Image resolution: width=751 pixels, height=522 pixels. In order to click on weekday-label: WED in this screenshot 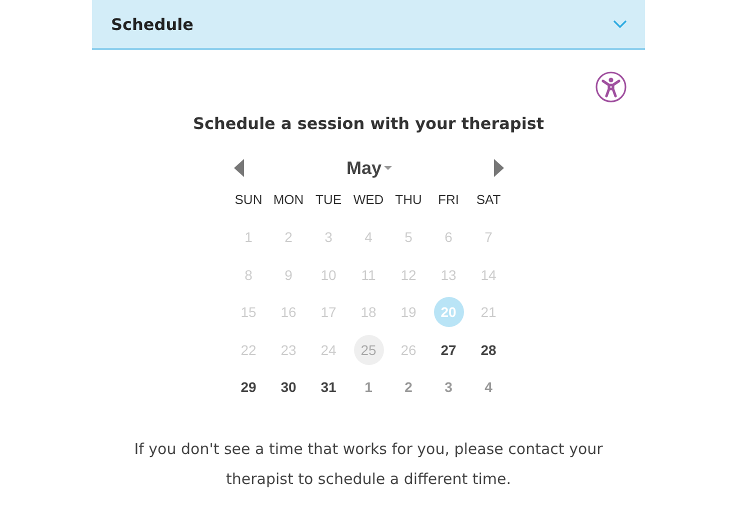, I will do `click(368, 200)`.